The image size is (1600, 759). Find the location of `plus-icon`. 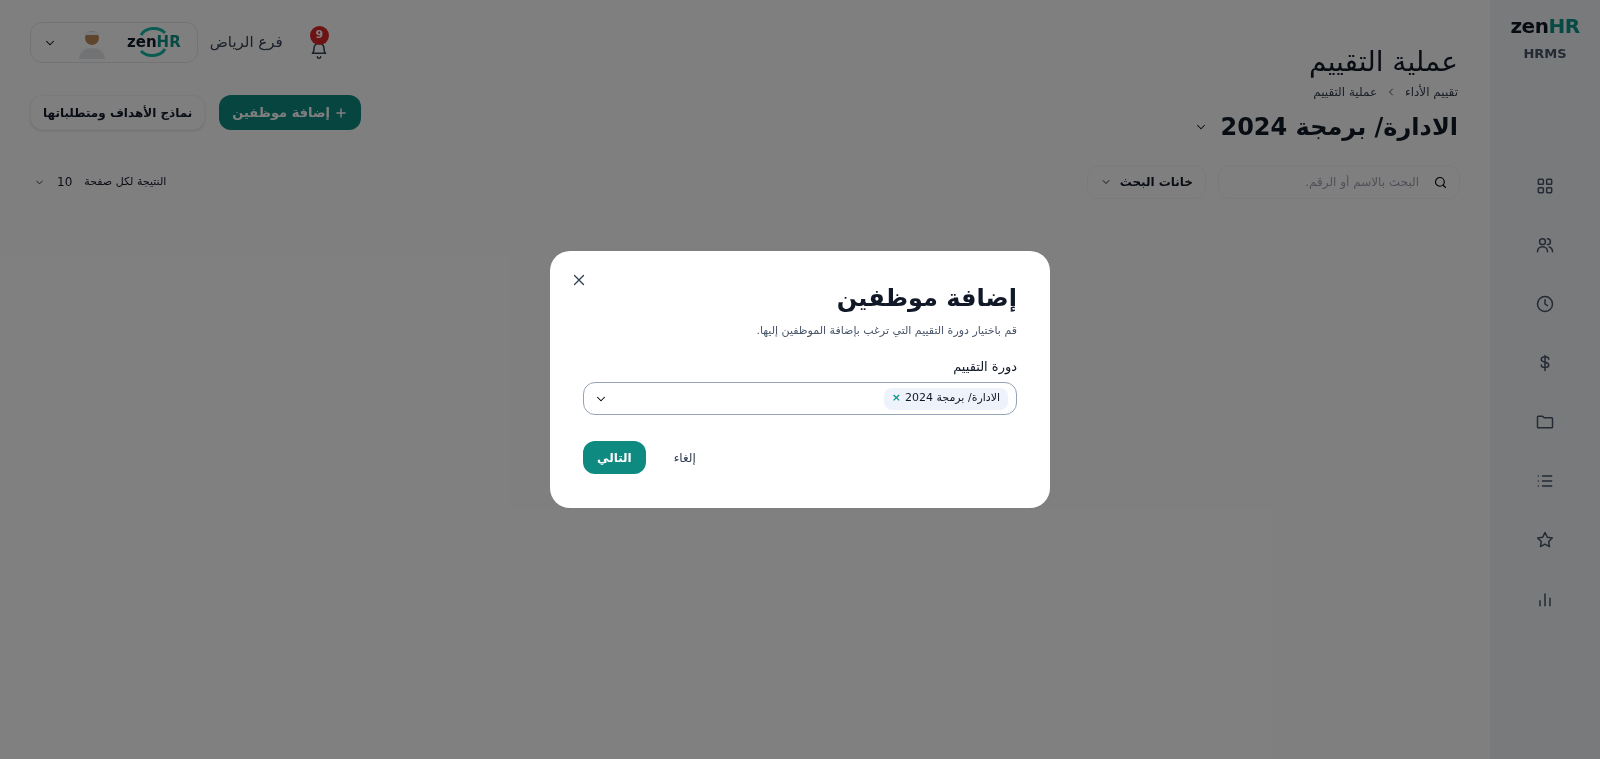

plus-icon is located at coordinates (340, 112).